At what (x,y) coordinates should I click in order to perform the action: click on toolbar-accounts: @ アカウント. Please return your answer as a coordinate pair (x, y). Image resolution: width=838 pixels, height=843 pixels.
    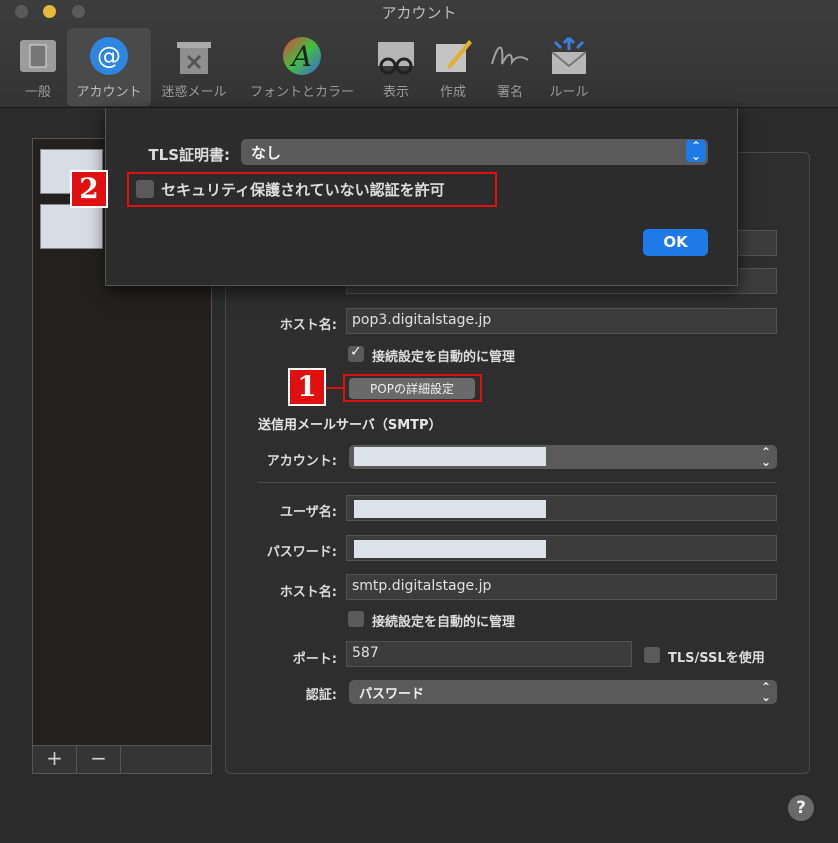
    Looking at the image, I should click on (109, 67).